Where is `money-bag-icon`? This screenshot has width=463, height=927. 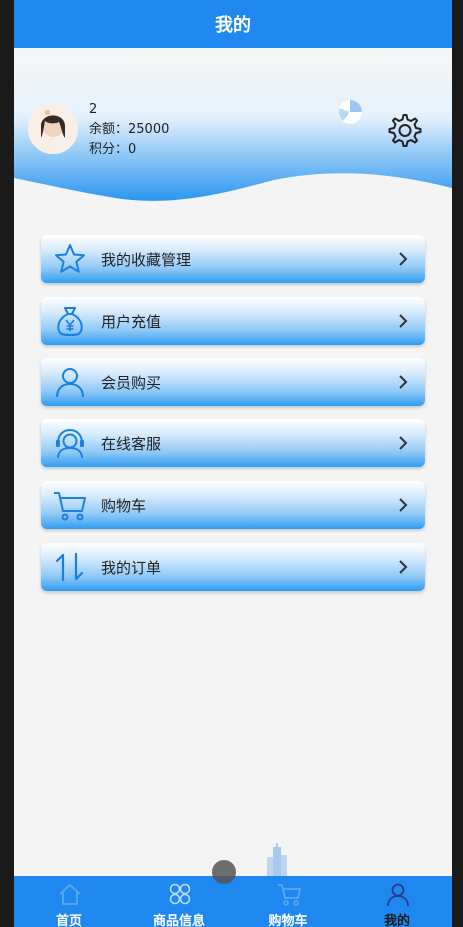 money-bag-icon is located at coordinates (70, 321).